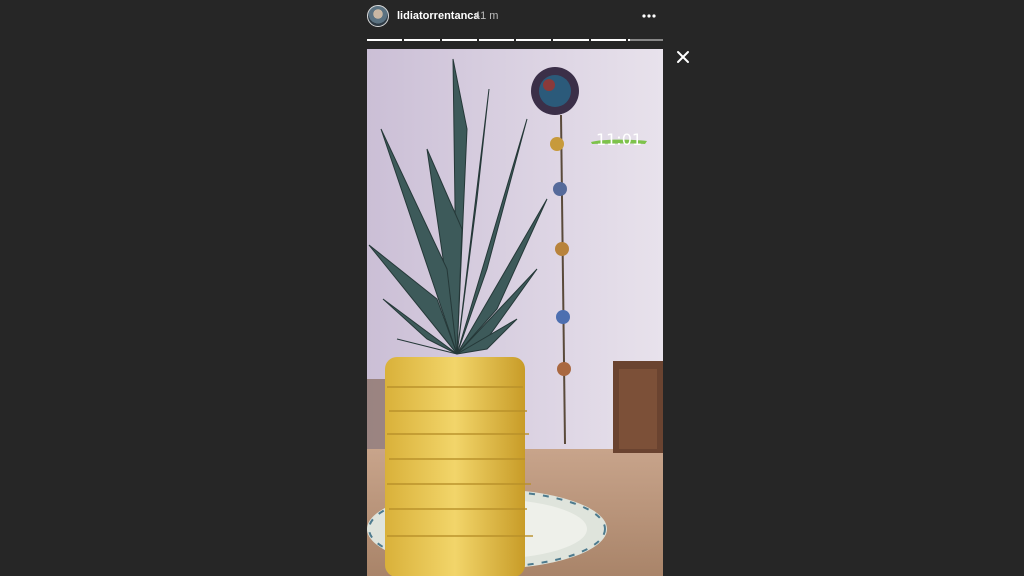 This screenshot has width=1024, height=576. Describe the element at coordinates (649, 16) in the screenshot. I see `more-options-icon` at that location.